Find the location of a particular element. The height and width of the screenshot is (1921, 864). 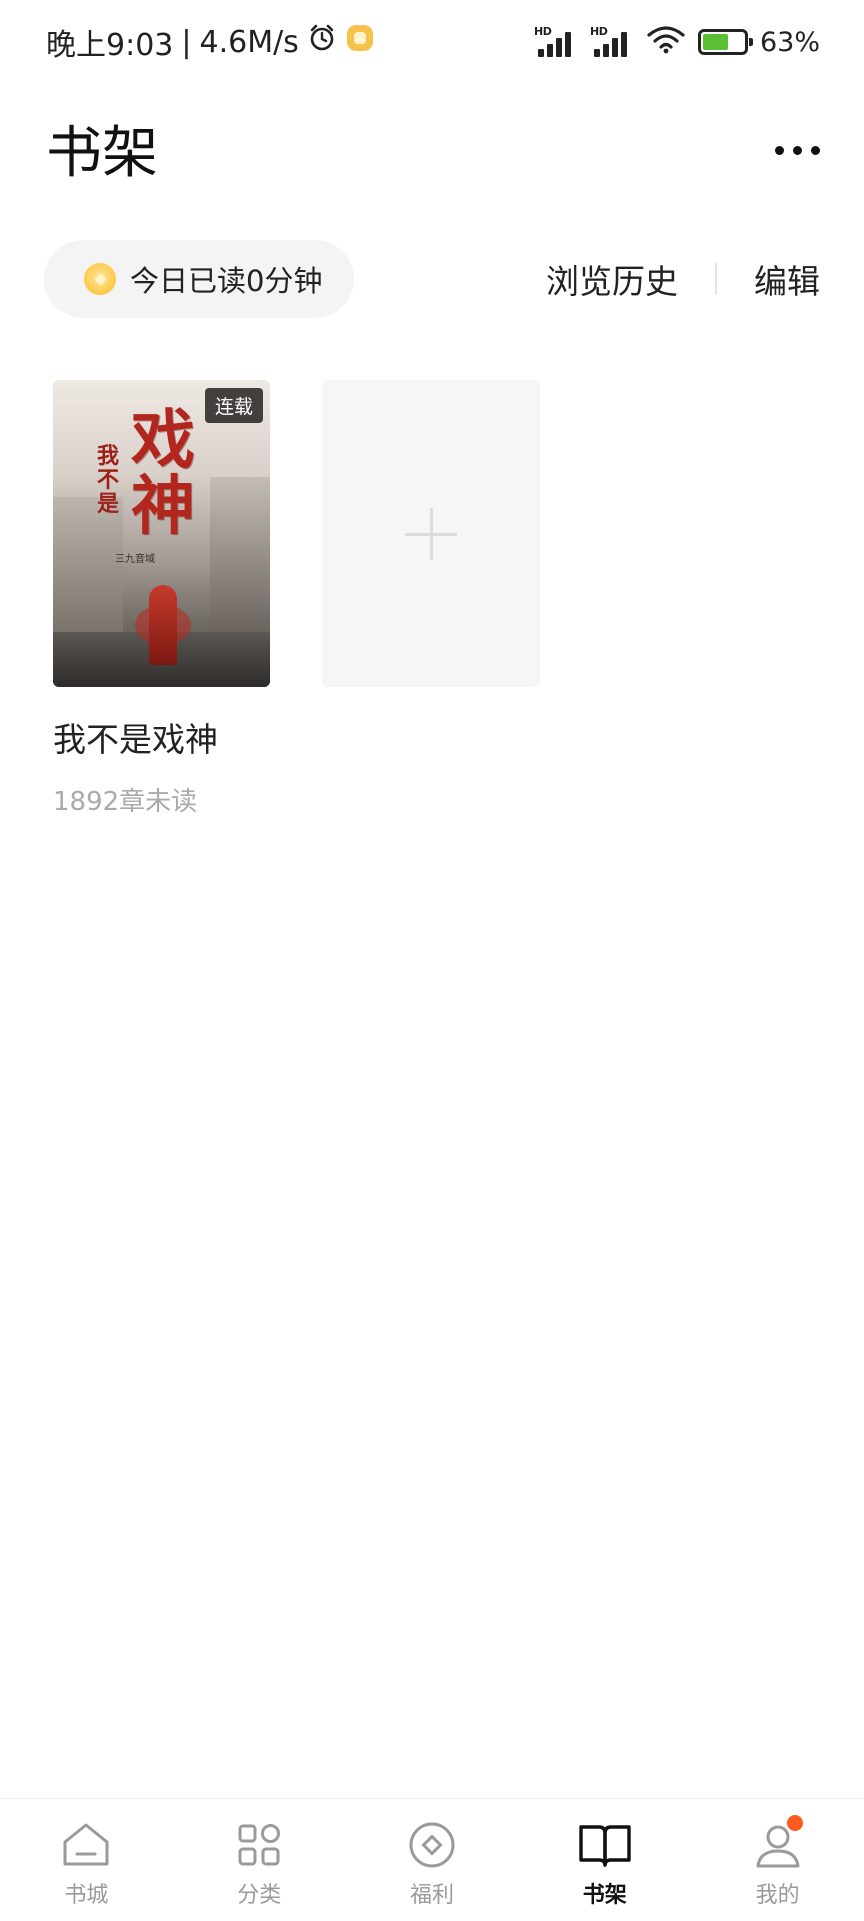

shelf-actions: 浏览历史 编辑 is located at coordinates (683, 279).